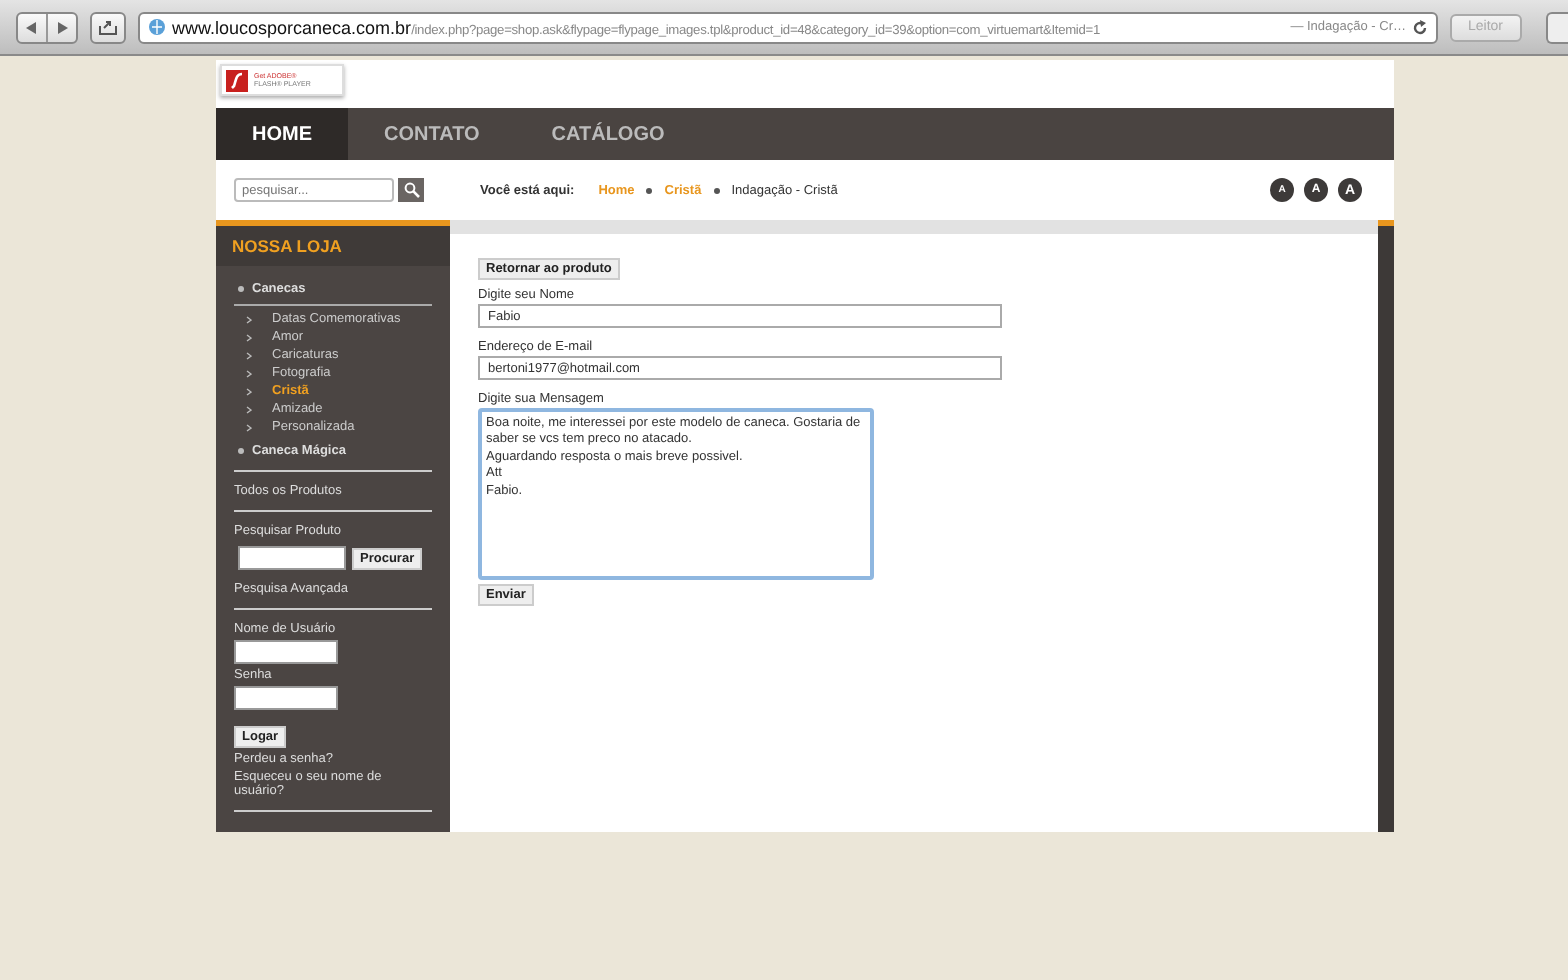  Describe the element at coordinates (286, 698) in the screenshot. I see `password-field` at that location.